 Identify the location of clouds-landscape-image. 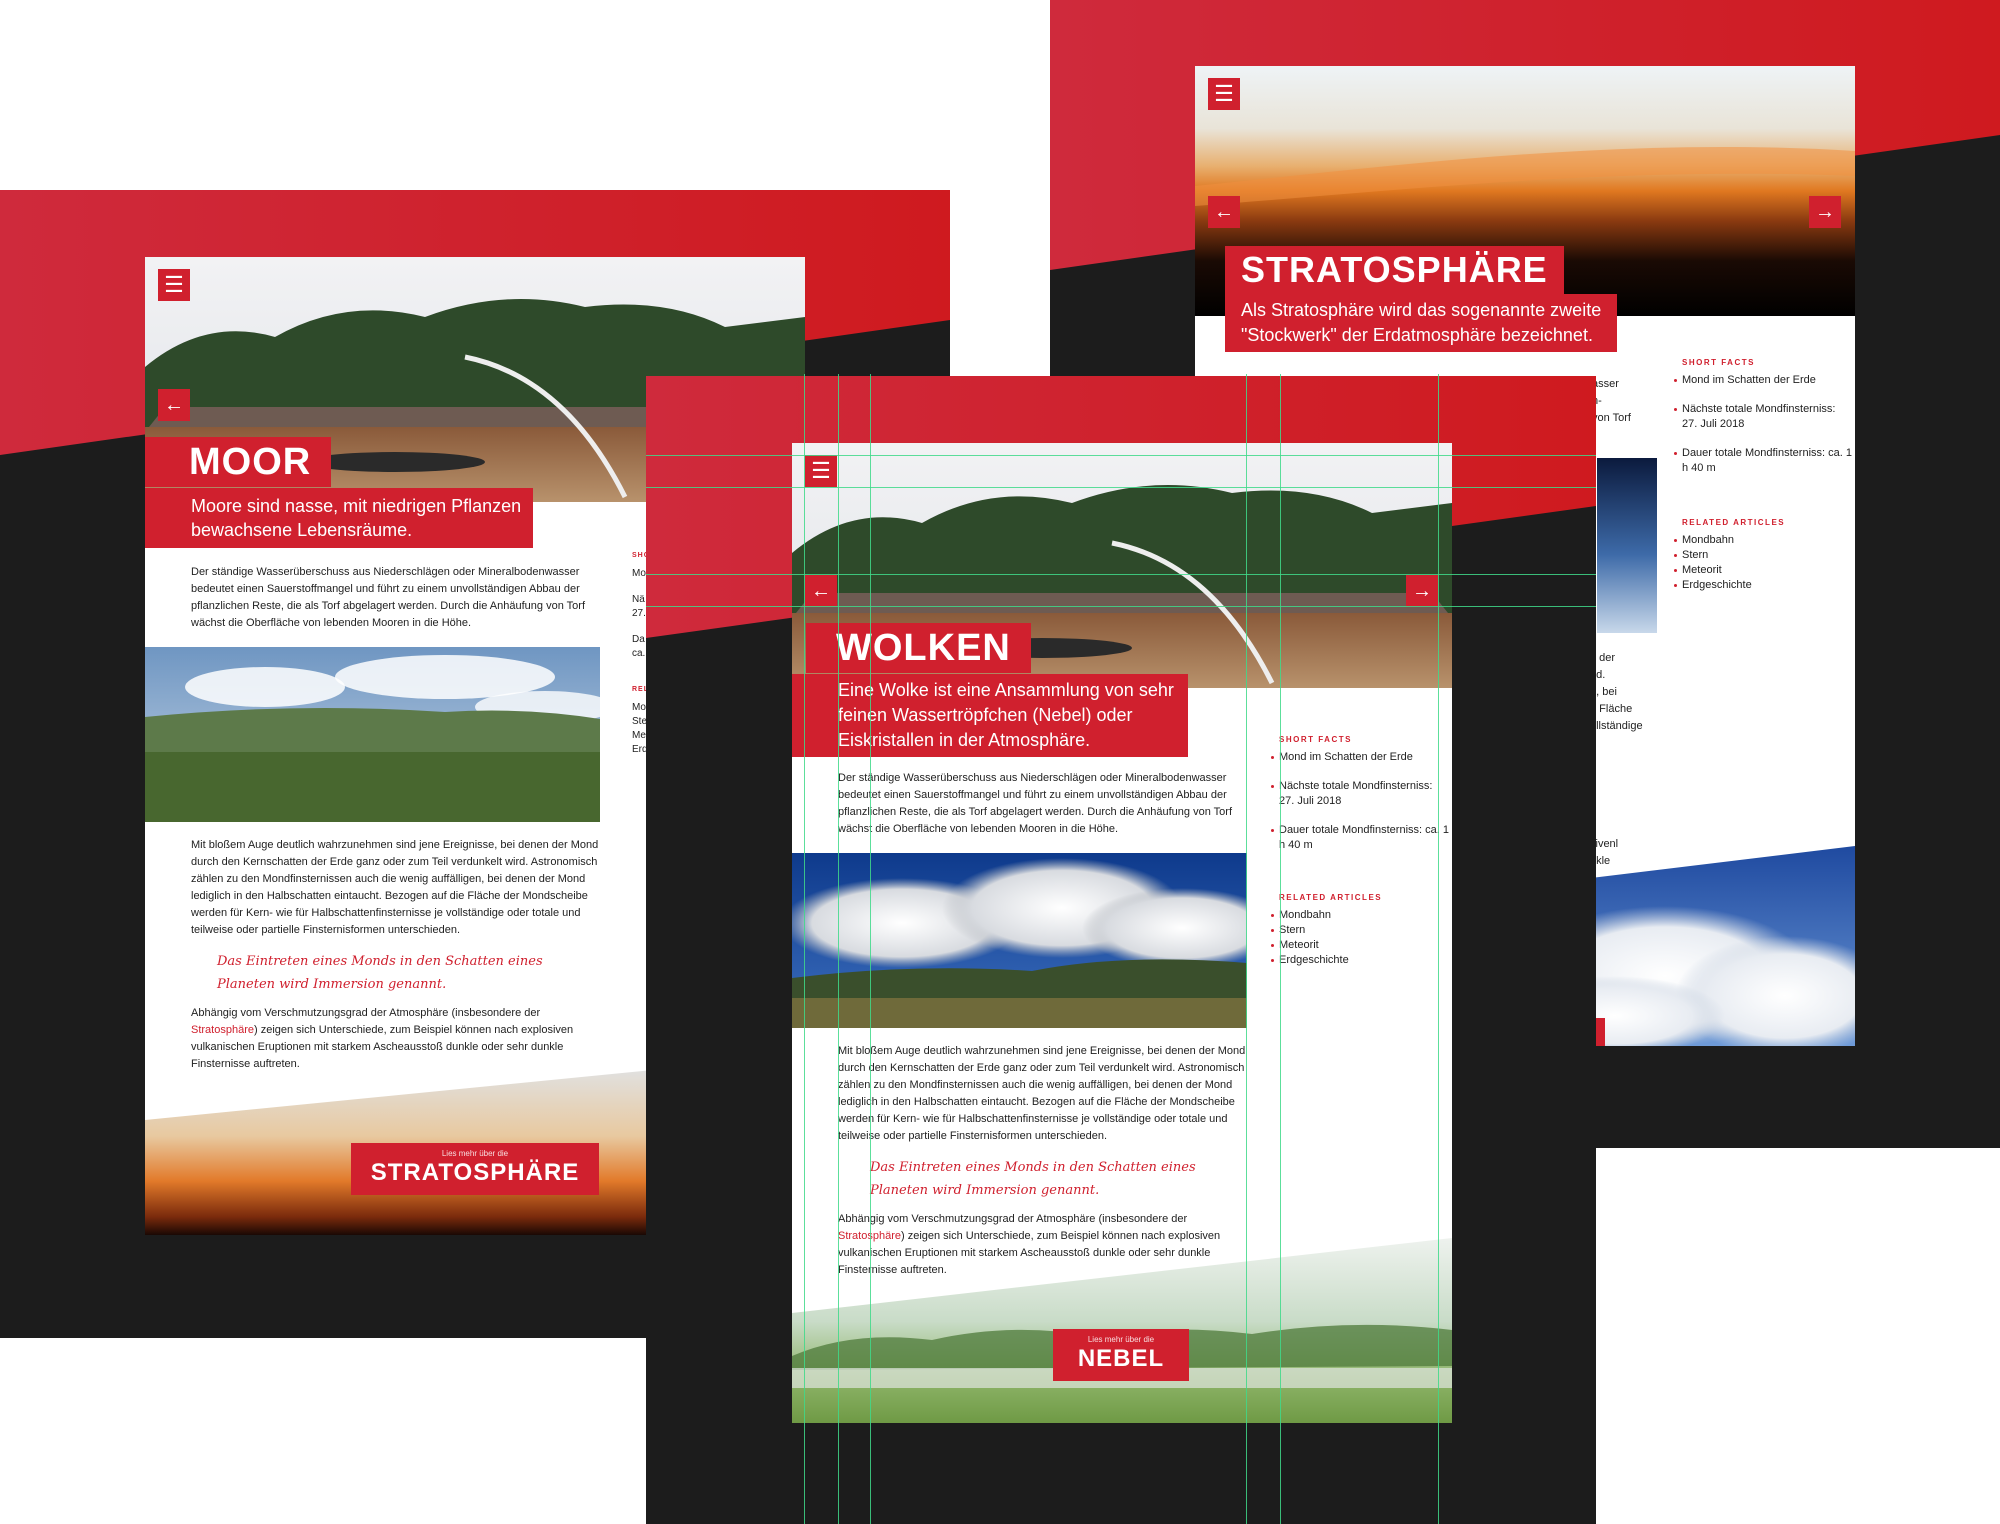
(1019, 940).